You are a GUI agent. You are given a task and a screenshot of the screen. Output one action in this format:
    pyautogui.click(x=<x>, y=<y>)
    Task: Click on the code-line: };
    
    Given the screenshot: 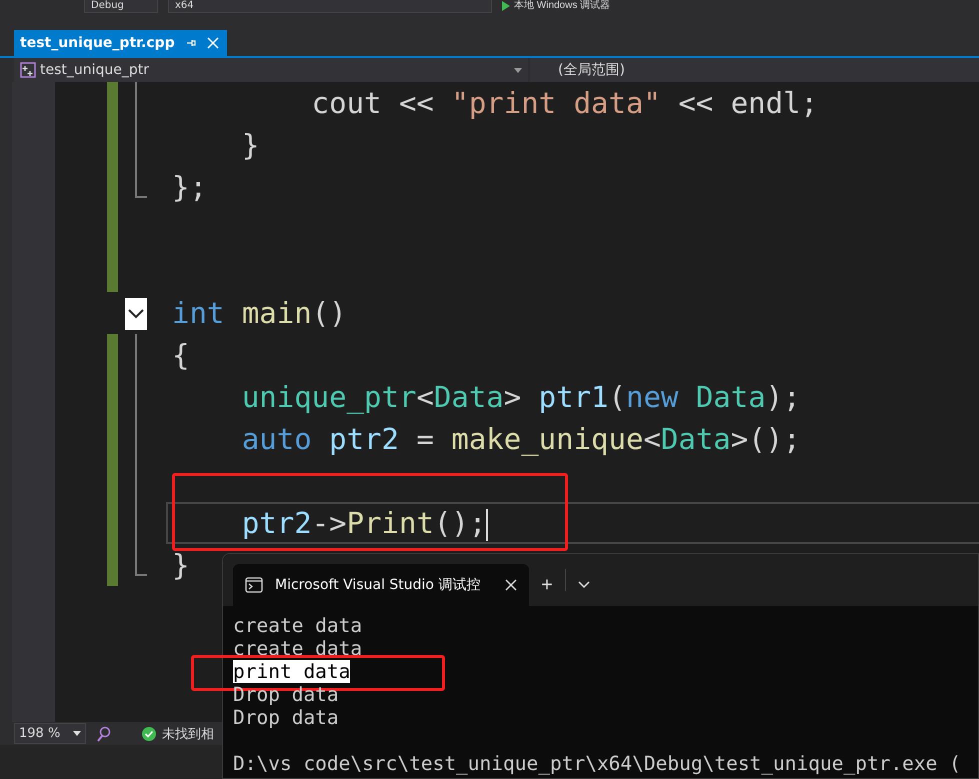 What is the action you would take?
    pyautogui.click(x=189, y=187)
    